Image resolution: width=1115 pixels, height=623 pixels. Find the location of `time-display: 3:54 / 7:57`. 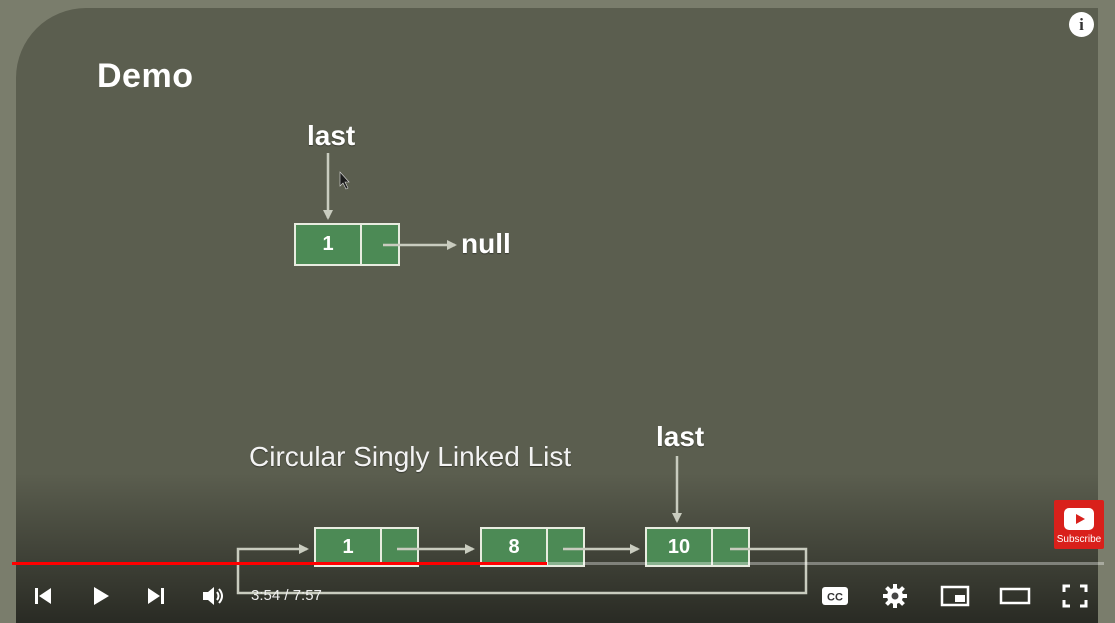

time-display: 3:54 / 7:57 is located at coordinates (286, 595).